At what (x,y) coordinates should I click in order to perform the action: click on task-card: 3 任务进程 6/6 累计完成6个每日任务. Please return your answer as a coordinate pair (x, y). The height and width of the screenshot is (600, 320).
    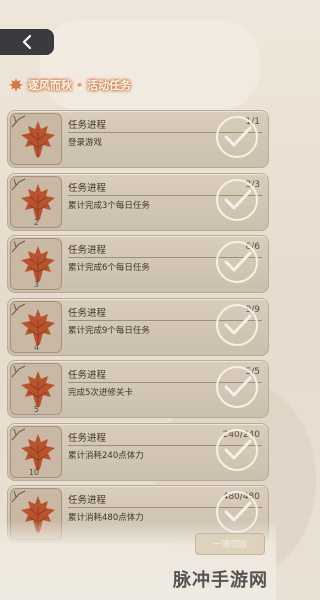
    Looking at the image, I should click on (138, 264).